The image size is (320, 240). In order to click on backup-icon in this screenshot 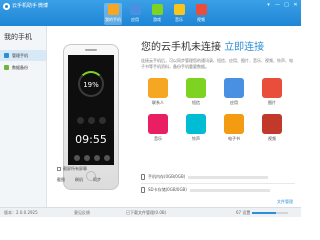, I will do `click(6, 67)`.